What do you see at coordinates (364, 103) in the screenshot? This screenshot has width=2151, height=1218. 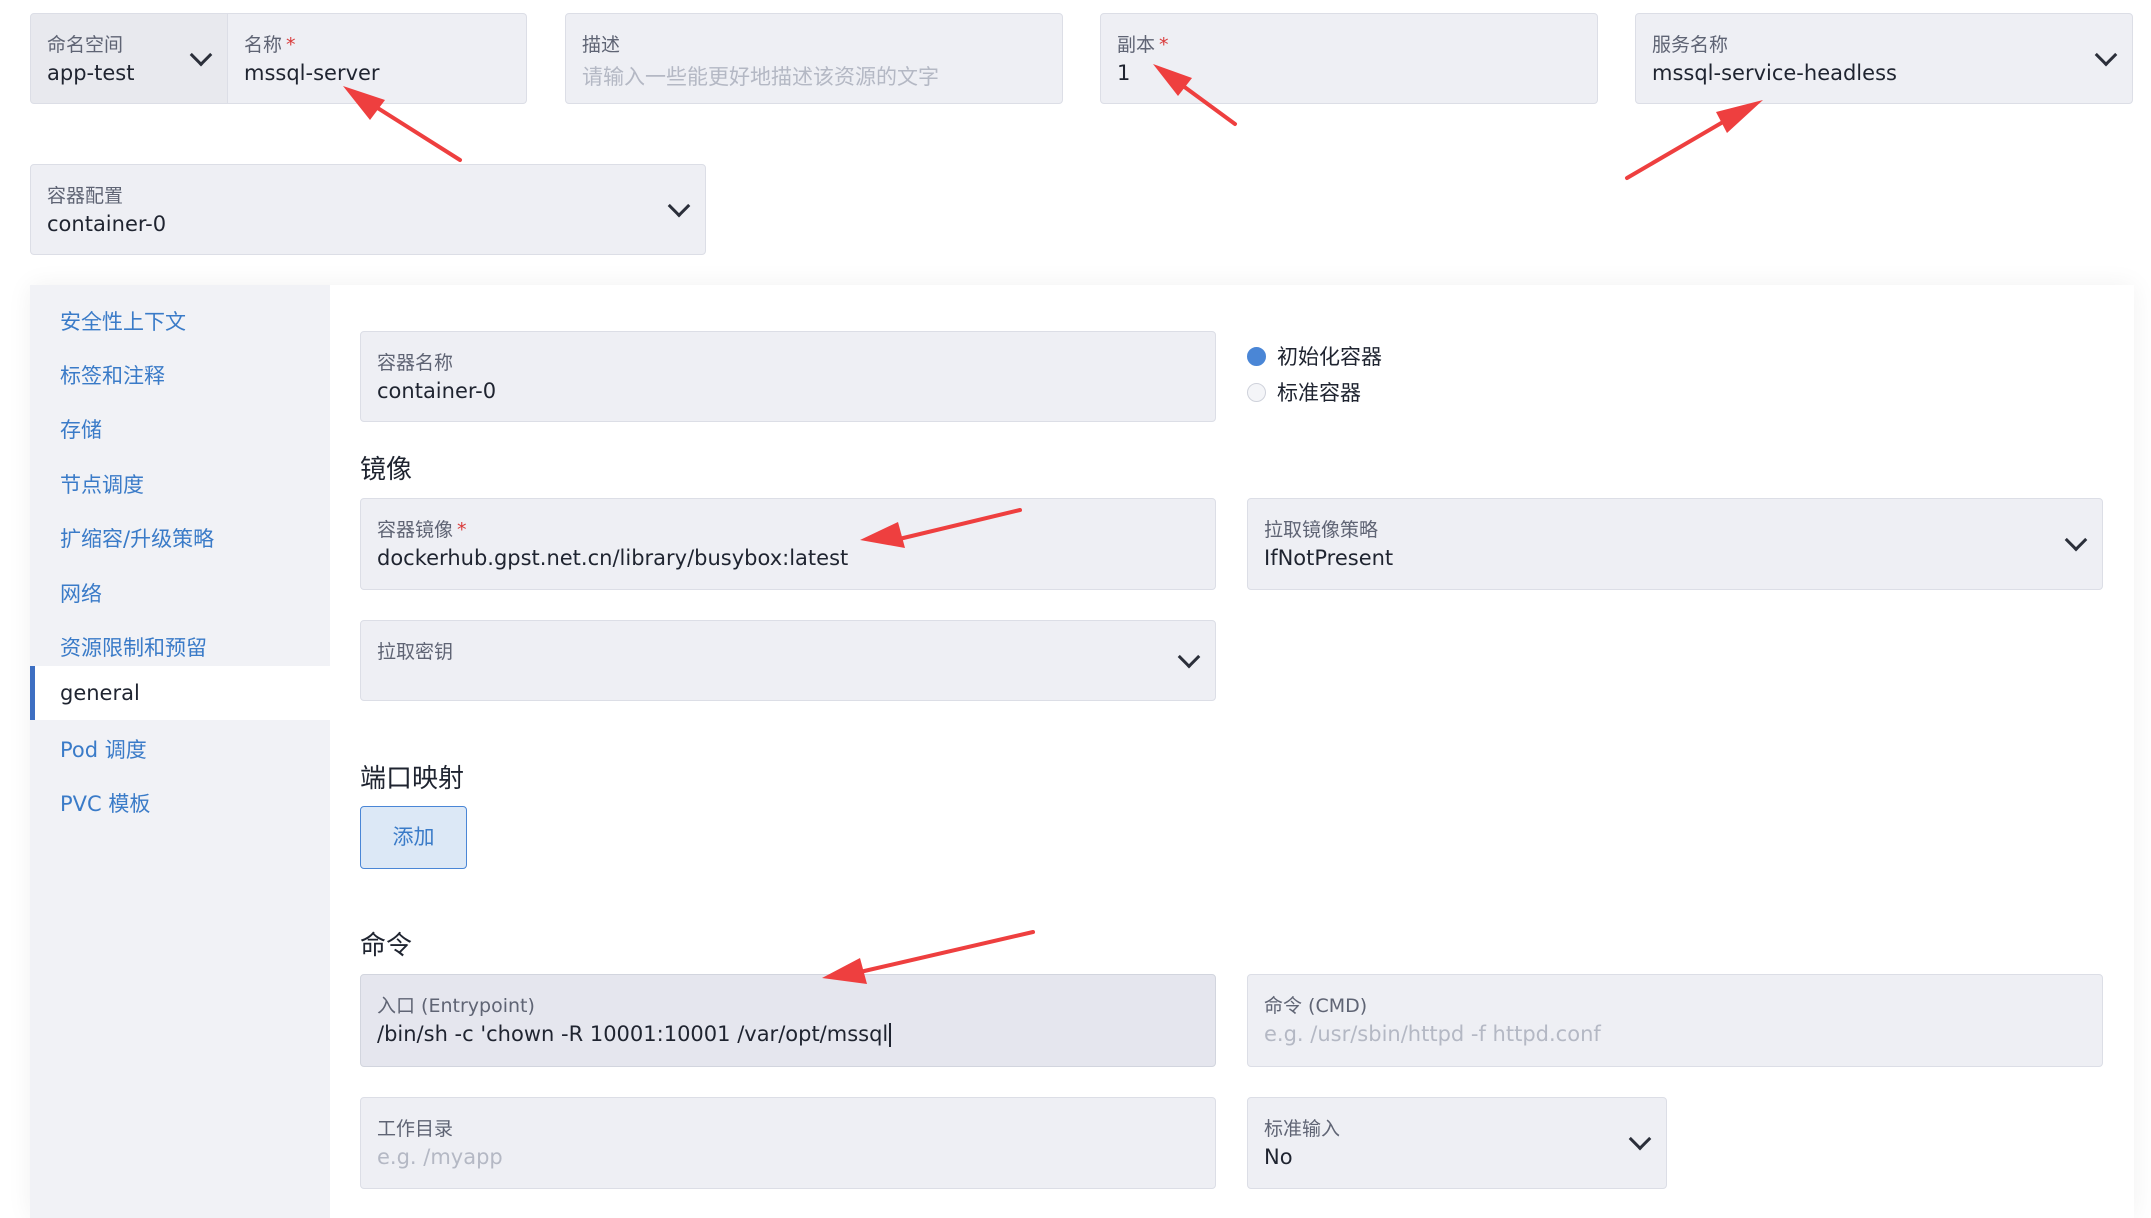 I see `arrow-to-name-head` at bounding box center [364, 103].